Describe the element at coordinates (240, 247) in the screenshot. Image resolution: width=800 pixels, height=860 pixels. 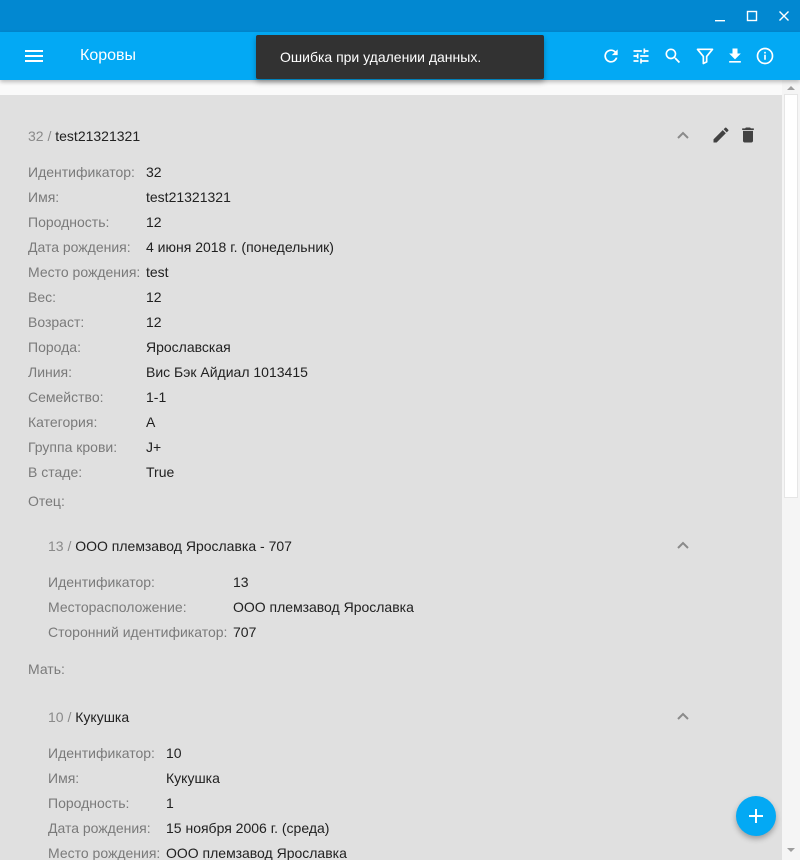
I see `field-value: 4 июня 2018 г. (понедельник)` at that location.